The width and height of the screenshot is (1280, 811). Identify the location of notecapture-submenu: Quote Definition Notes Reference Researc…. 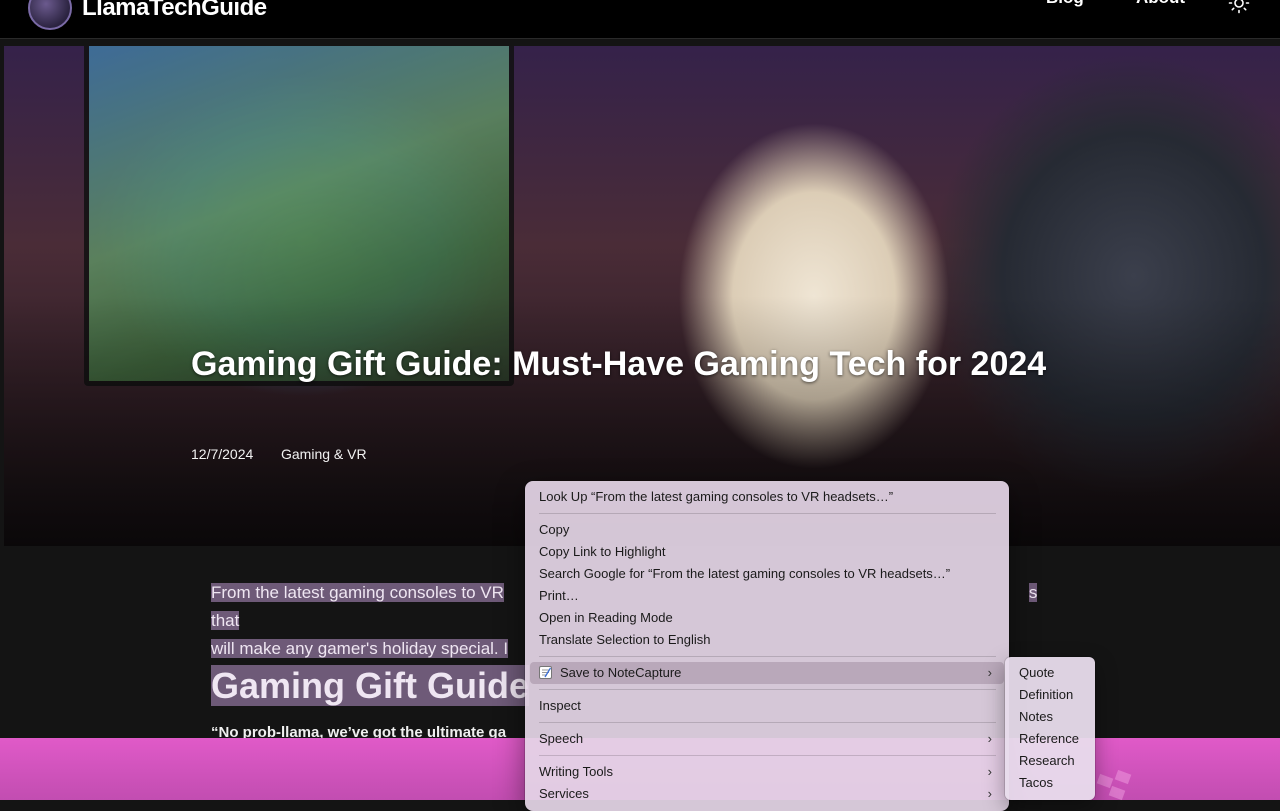
(1050, 728).